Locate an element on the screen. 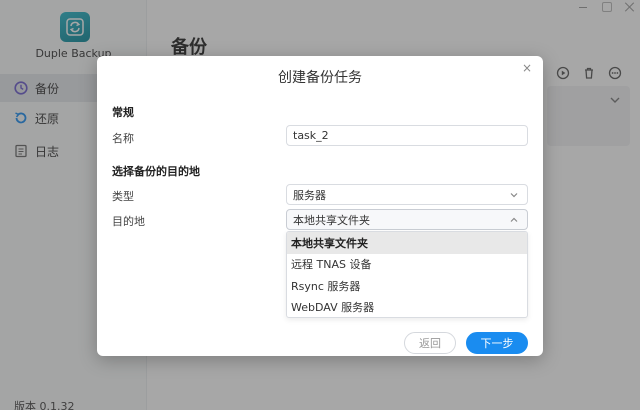 The image size is (640, 410). destination-section-title: 选择备份的目的地 is located at coordinates (156, 171).